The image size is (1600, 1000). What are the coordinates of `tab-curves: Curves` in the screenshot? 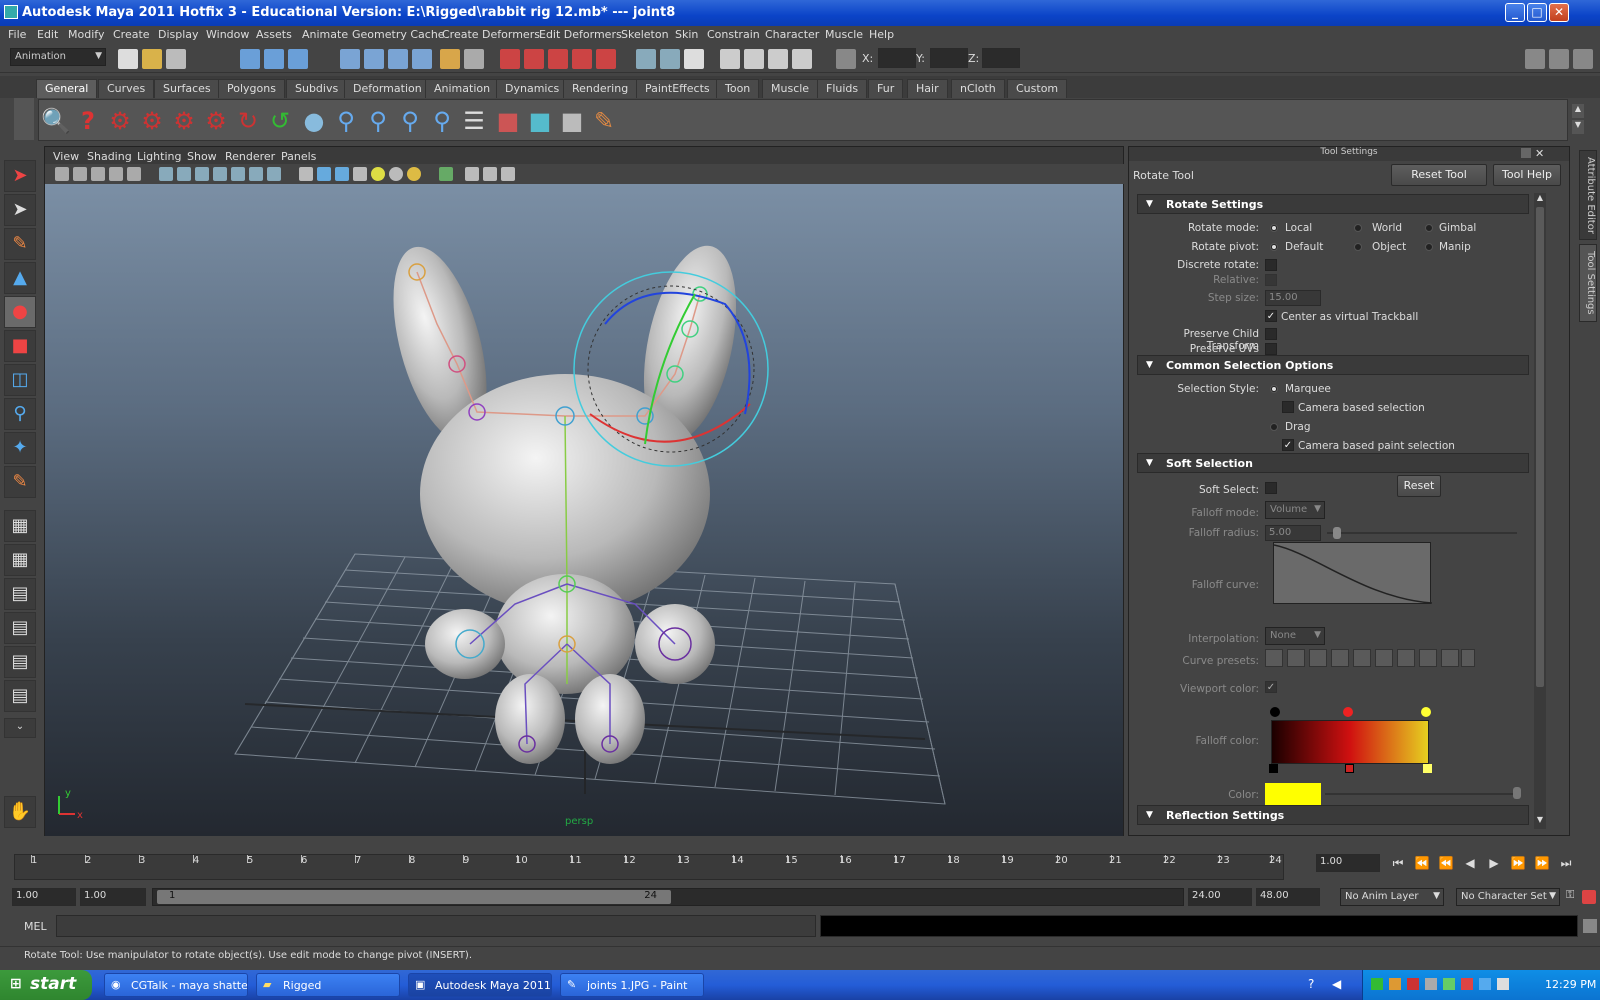 It's located at (126, 88).